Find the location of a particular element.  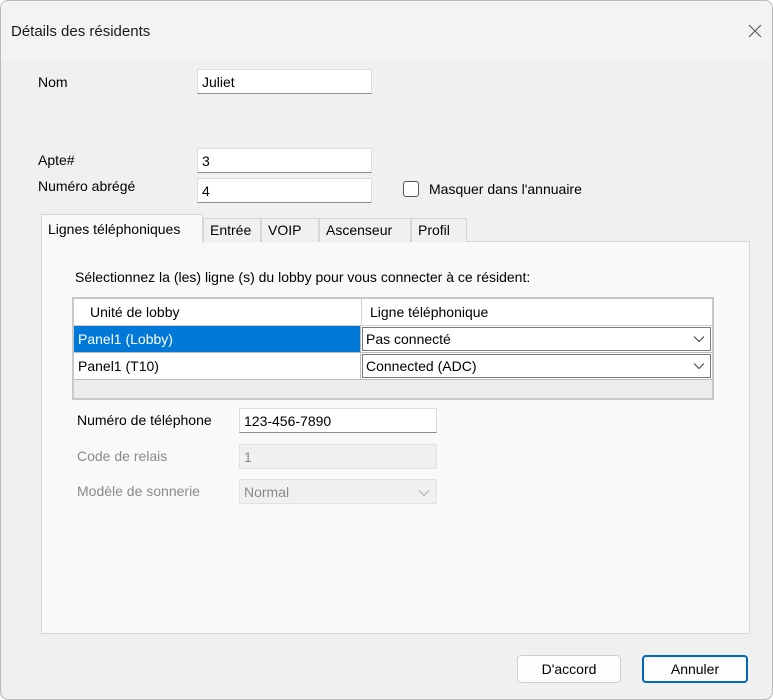

ring-select-value: Normal is located at coordinates (267, 492).